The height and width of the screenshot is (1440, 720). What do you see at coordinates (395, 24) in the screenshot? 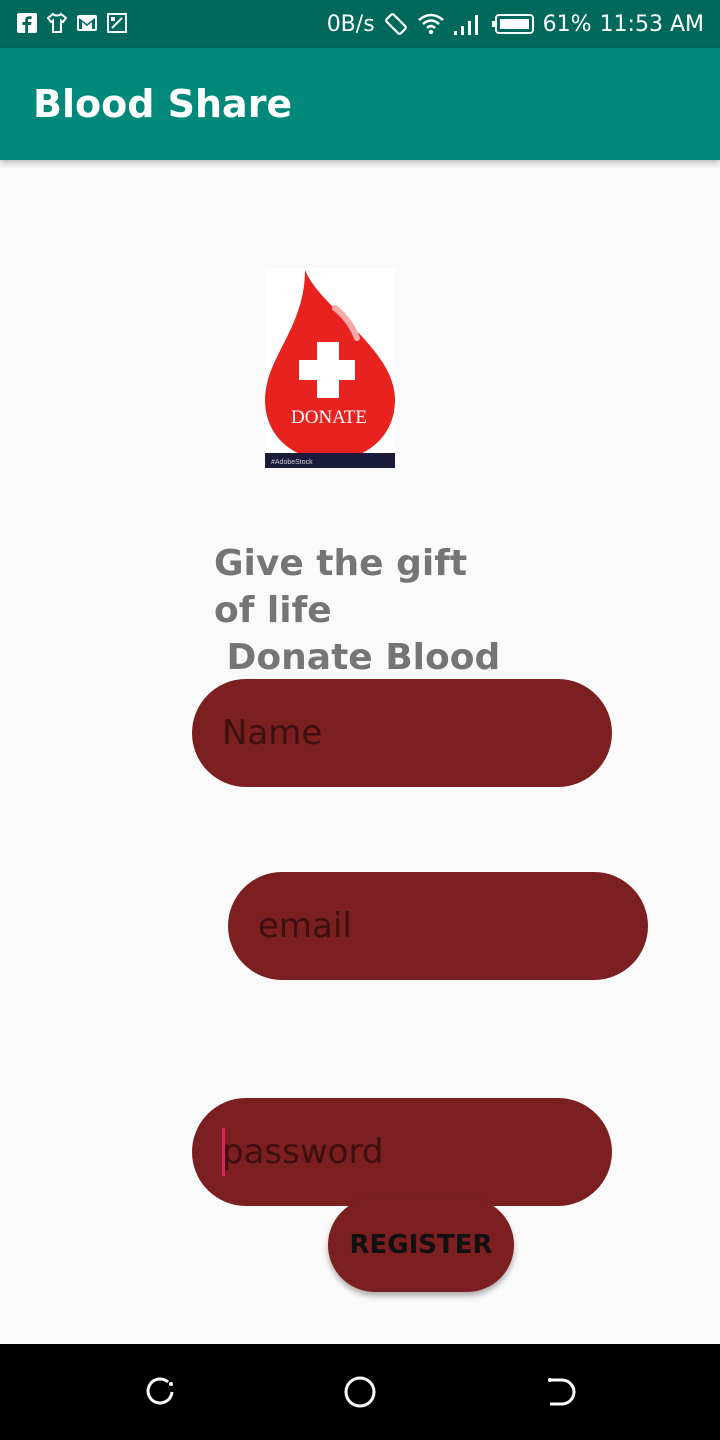
I see `rotate-icon` at bounding box center [395, 24].